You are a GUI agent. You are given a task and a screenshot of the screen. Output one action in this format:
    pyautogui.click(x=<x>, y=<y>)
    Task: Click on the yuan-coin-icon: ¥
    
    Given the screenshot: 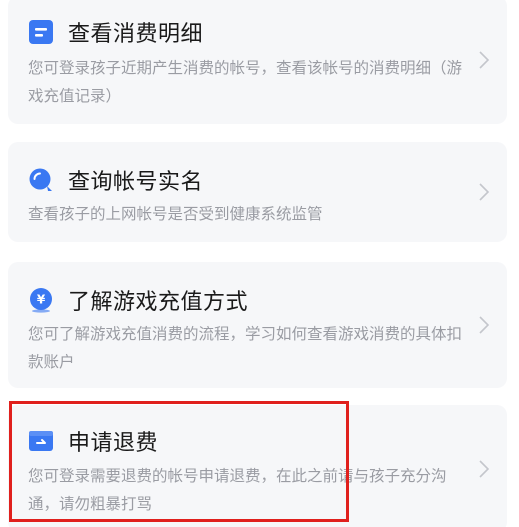 What is the action you would take?
    pyautogui.click(x=41, y=300)
    